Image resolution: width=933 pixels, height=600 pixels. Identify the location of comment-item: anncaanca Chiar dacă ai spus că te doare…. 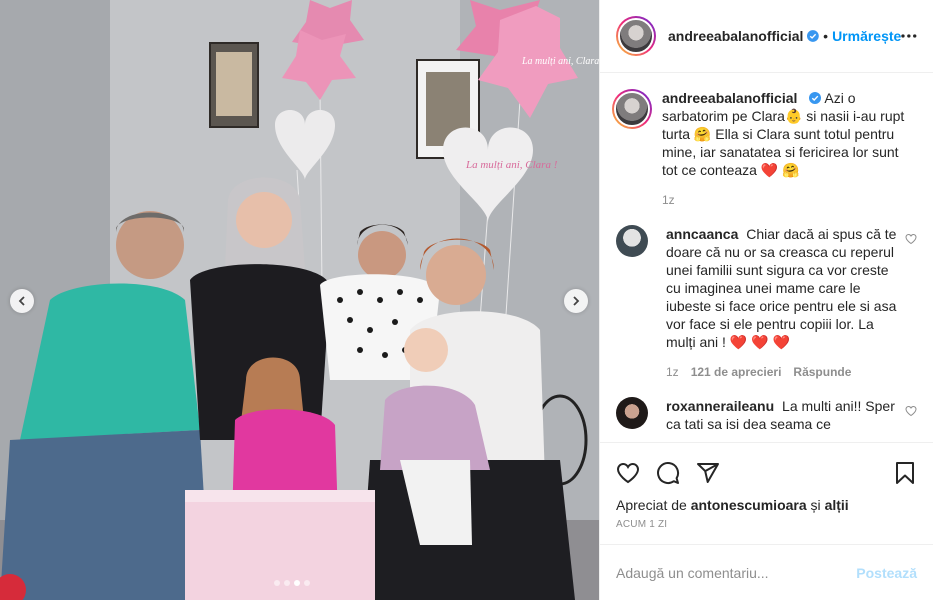
(766, 303).